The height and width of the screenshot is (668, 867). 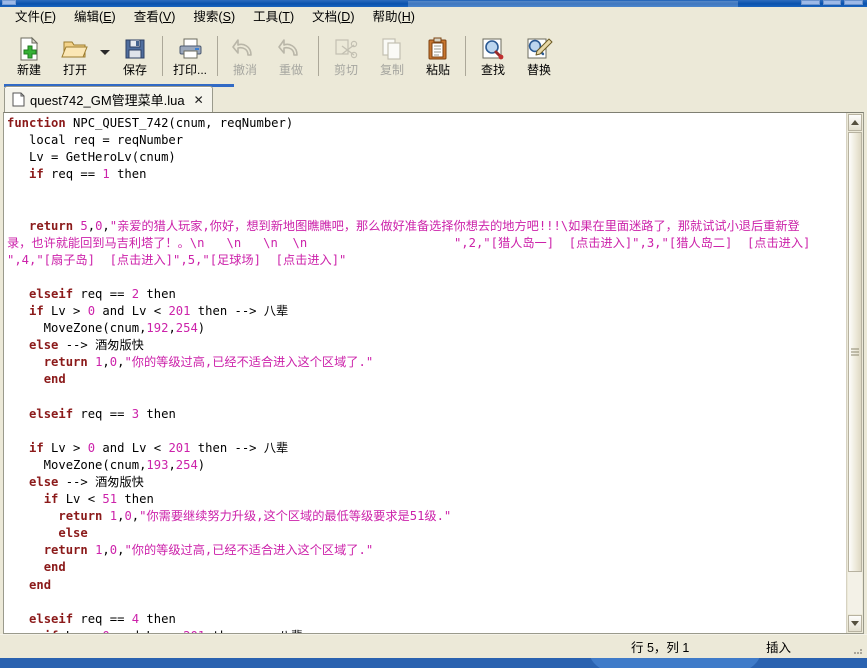 I want to click on maximize-button, so click(x=832, y=2).